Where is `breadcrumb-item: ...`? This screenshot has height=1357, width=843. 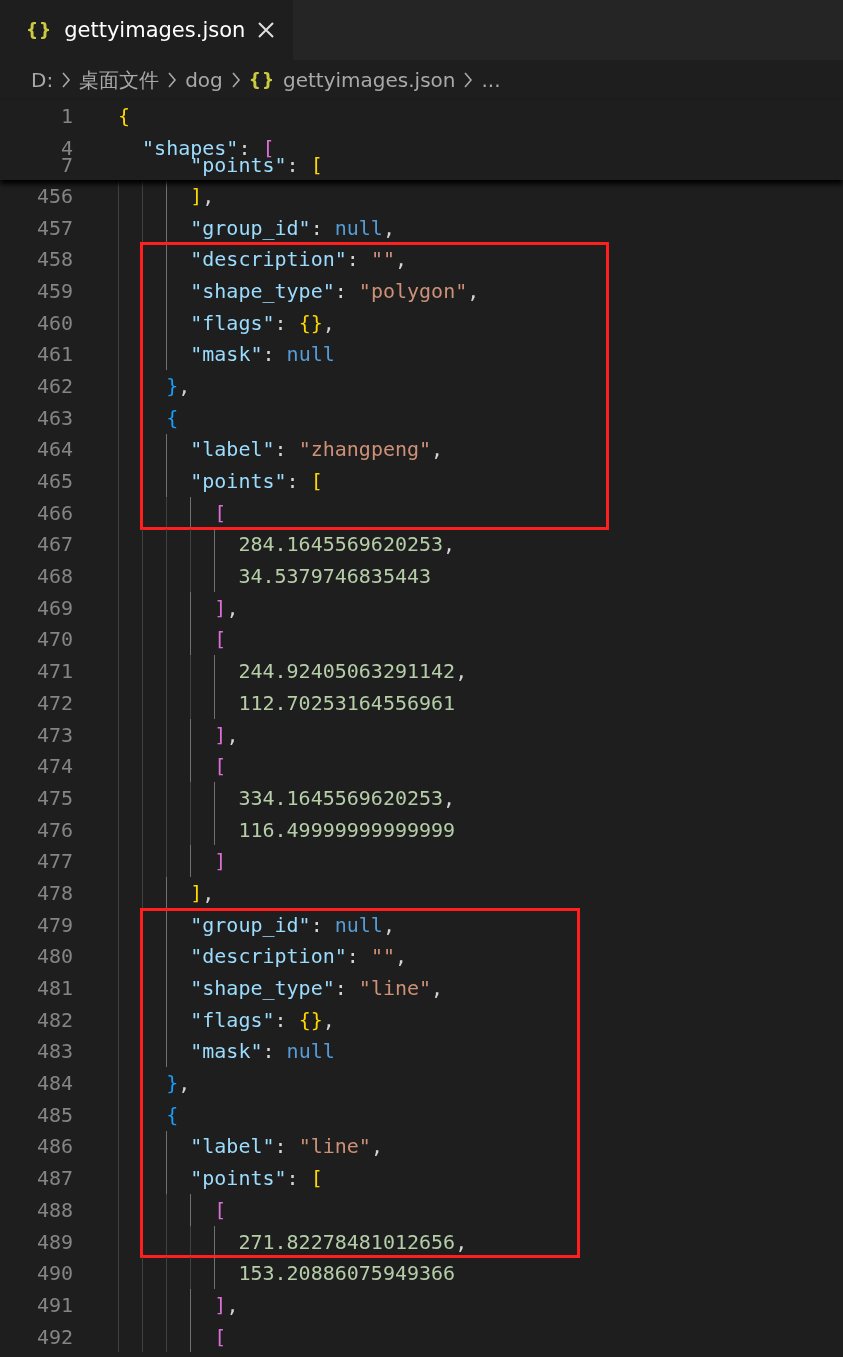
breadcrumb-item: ... is located at coordinates (491, 80).